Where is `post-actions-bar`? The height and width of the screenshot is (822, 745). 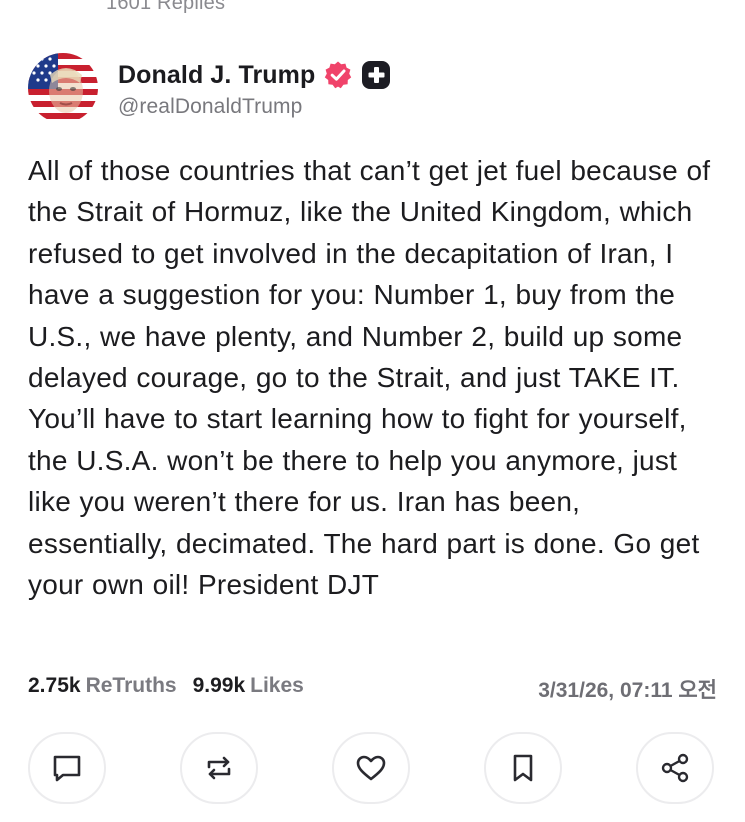 post-actions-bar is located at coordinates (373, 769).